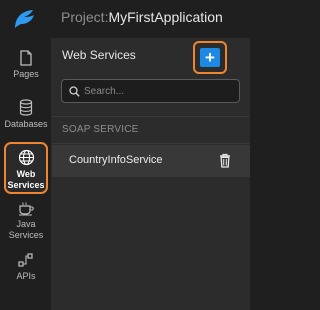 The height and width of the screenshot is (310, 320). What do you see at coordinates (26, 168) in the screenshot?
I see `sidebar-item-web-services: Web Services` at bounding box center [26, 168].